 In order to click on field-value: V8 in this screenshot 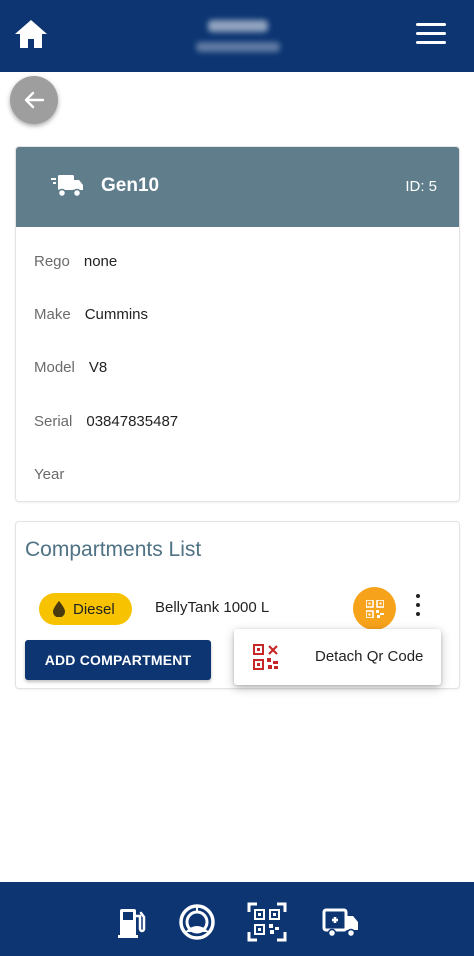, I will do `click(98, 367)`.